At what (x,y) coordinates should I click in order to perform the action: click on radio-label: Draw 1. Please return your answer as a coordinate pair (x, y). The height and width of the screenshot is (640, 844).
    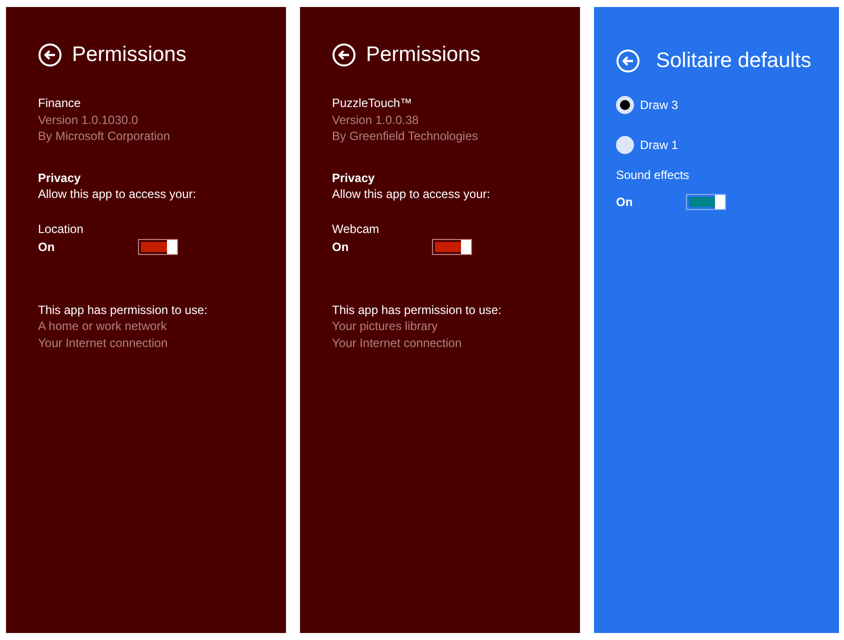
    Looking at the image, I should click on (659, 145).